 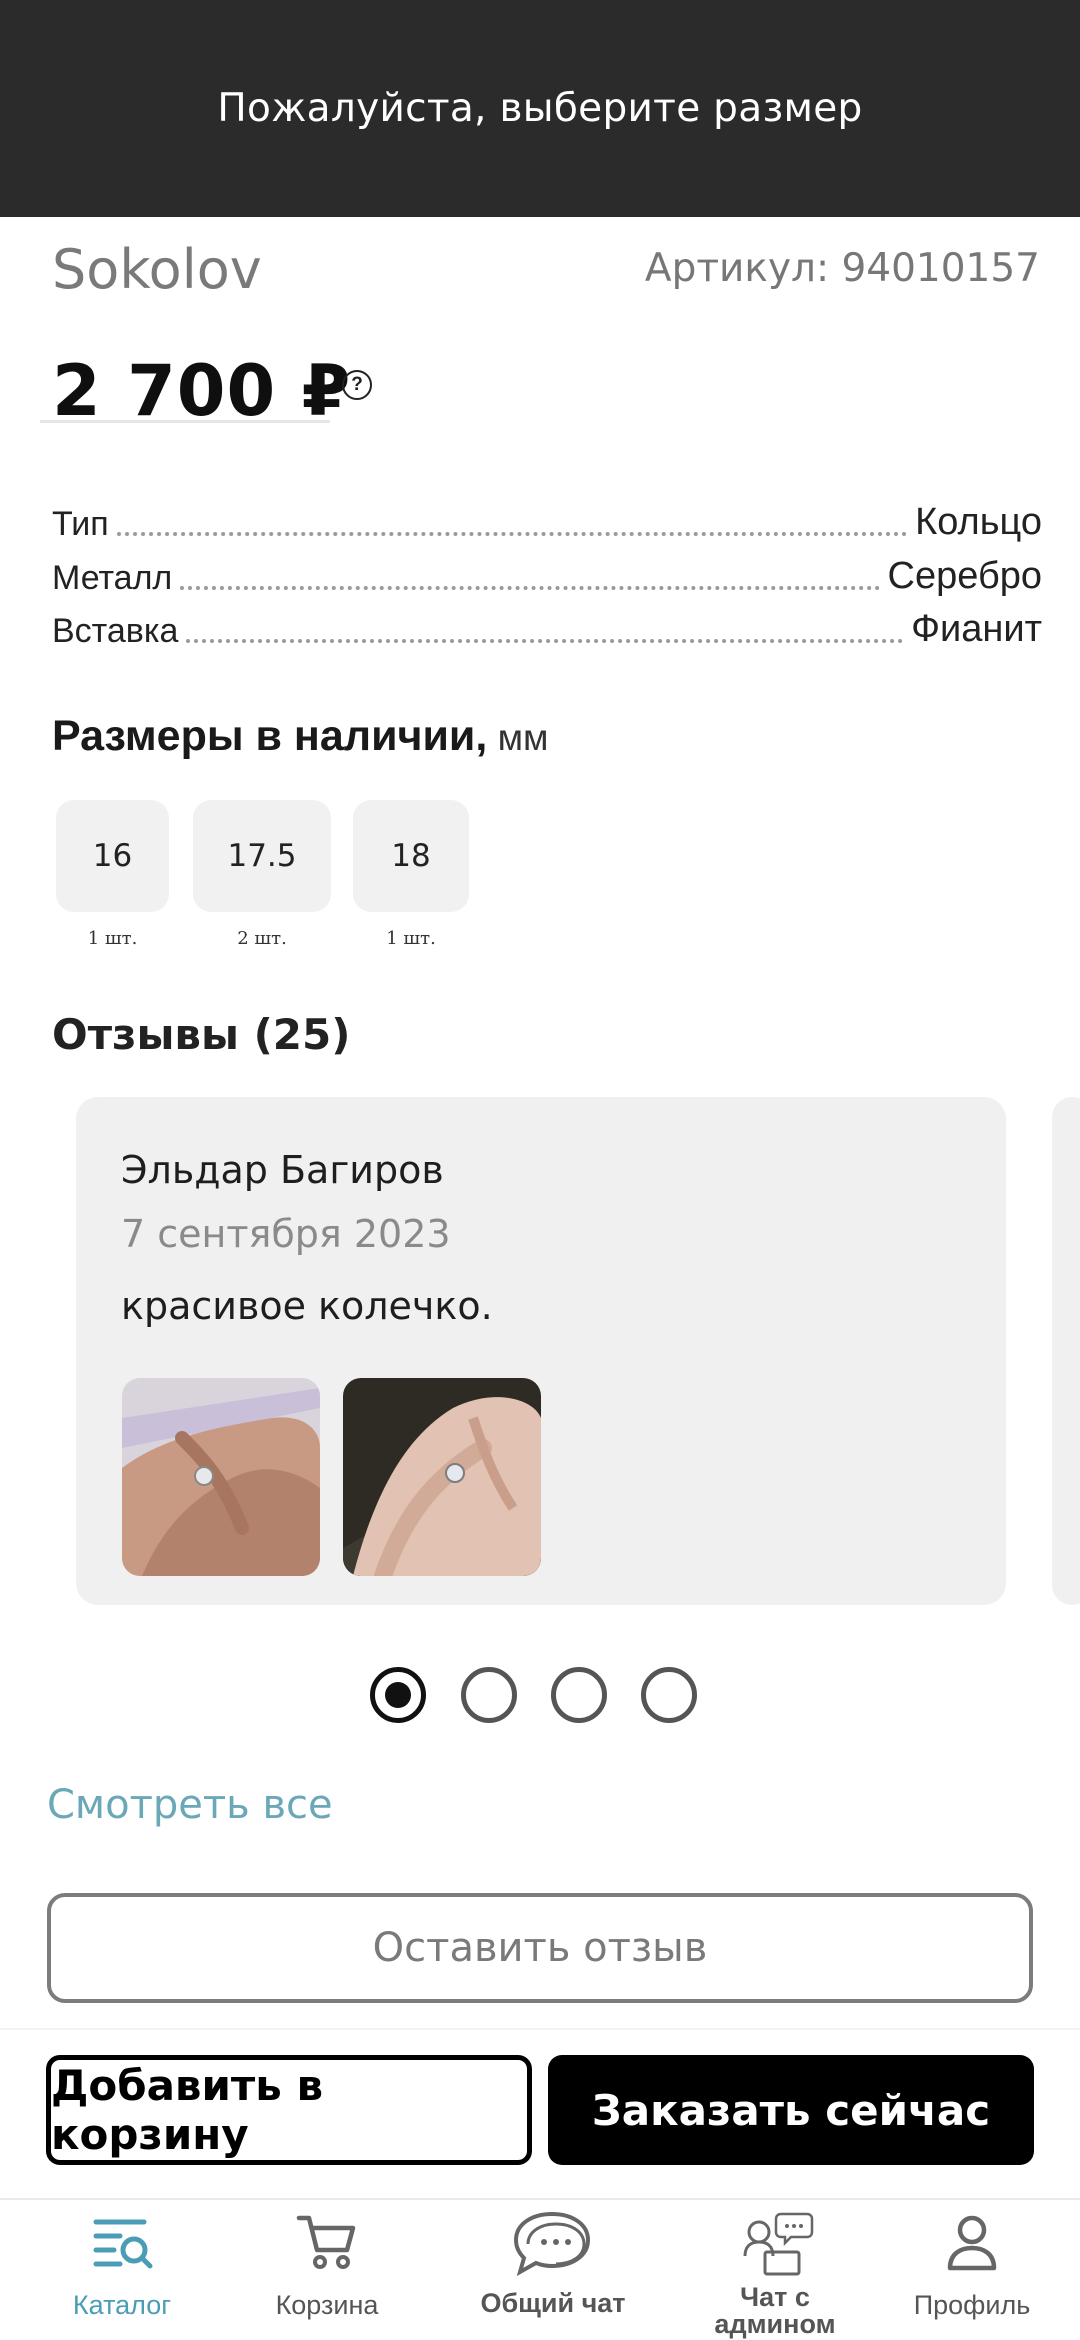 I want to click on review-text: красивое колечко., so click(x=307, y=1306).